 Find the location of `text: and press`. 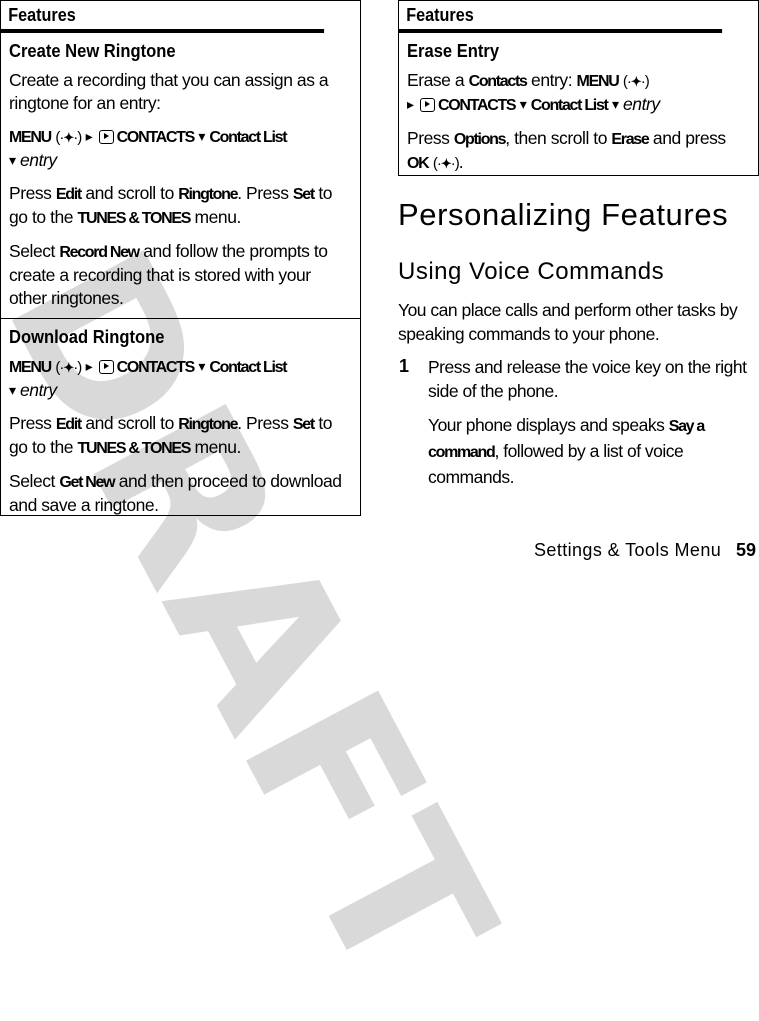

text: and press is located at coordinates (687, 138).